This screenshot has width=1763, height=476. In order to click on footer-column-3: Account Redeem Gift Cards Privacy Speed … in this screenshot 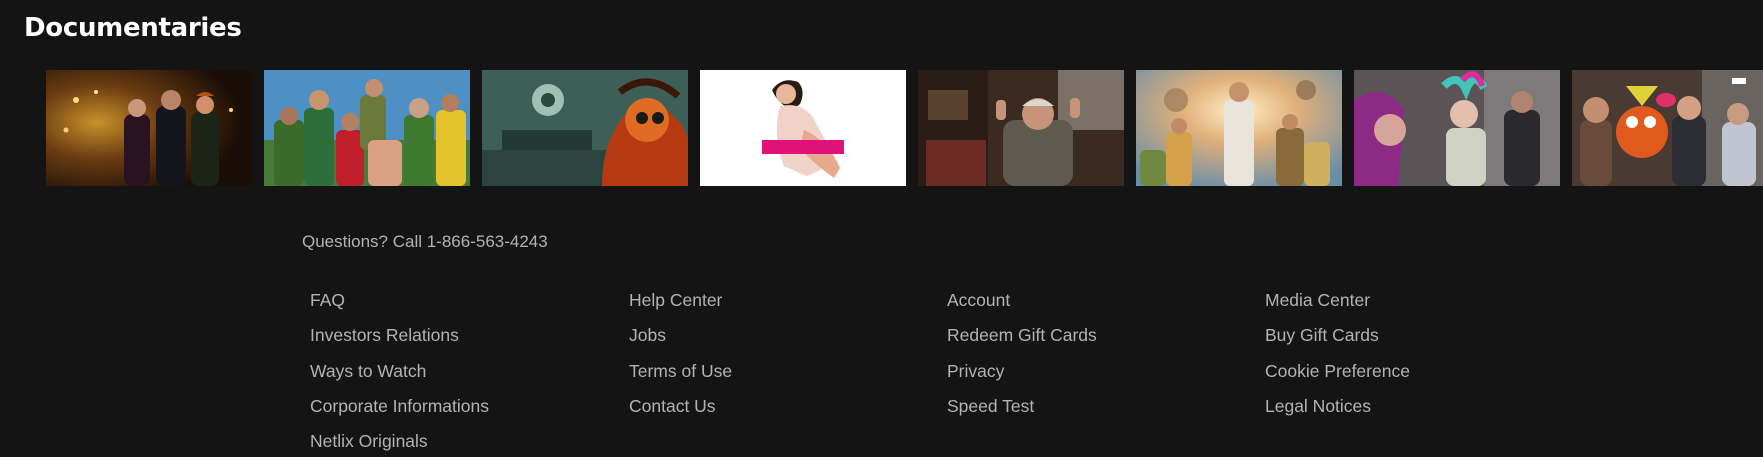, I will do `click(1097, 358)`.